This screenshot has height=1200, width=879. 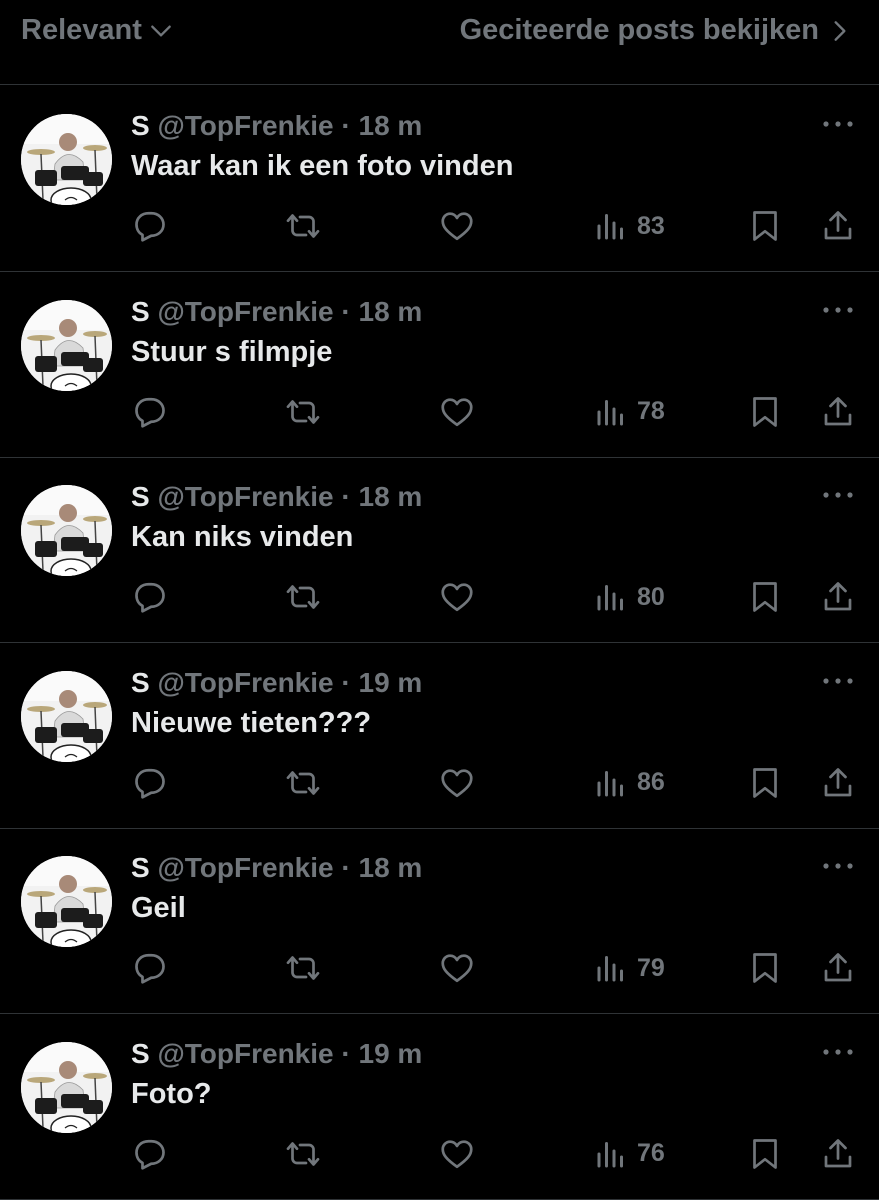 What do you see at coordinates (655, 30) in the screenshot?
I see `view-quotes-link: Geciteerde posts bekijken` at bounding box center [655, 30].